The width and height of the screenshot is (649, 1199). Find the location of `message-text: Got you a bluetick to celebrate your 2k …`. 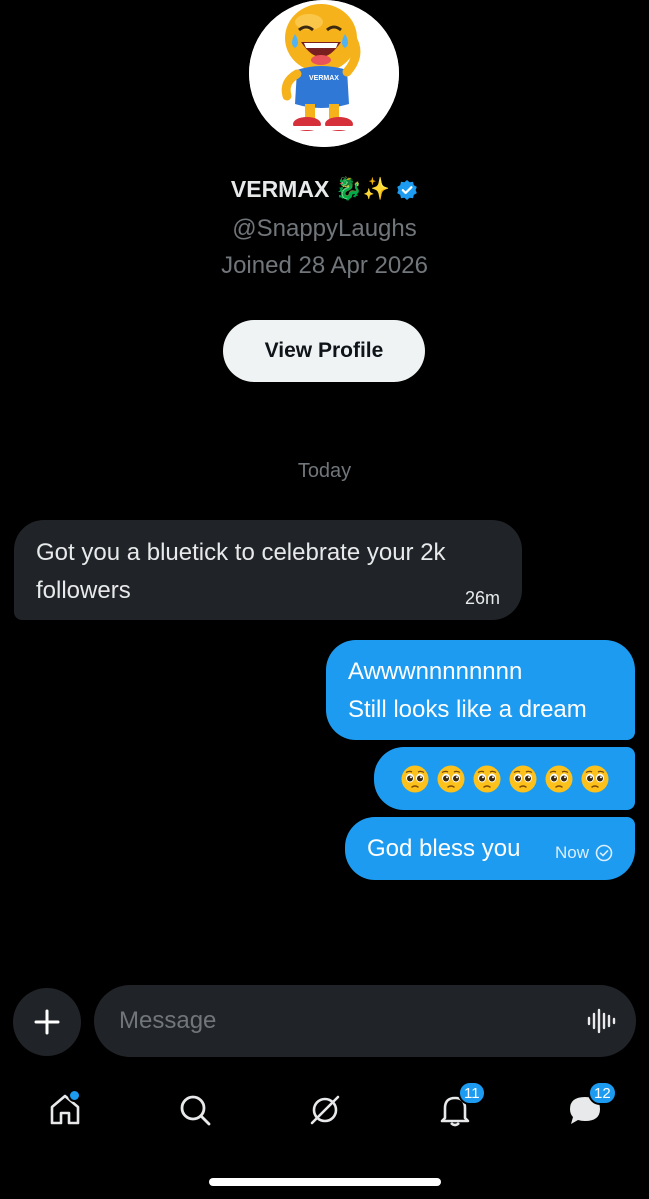

message-text: Got you a bluetick to celebrate your 2k … is located at coordinates (241, 571).